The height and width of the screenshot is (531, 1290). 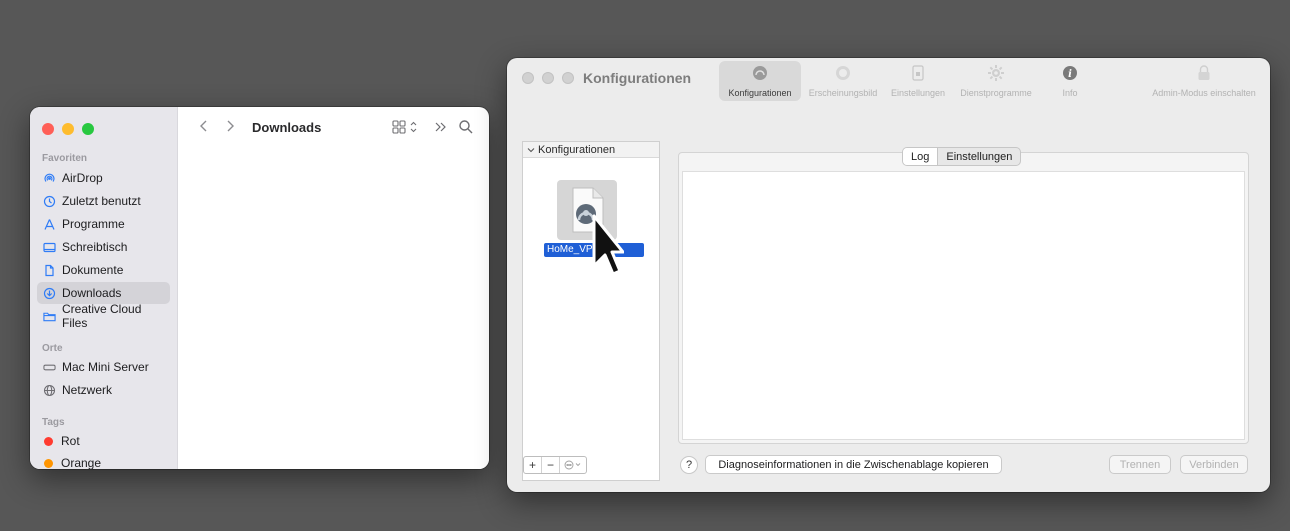 I want to click on config-list-actions: + −, so click(x=555, y=465).